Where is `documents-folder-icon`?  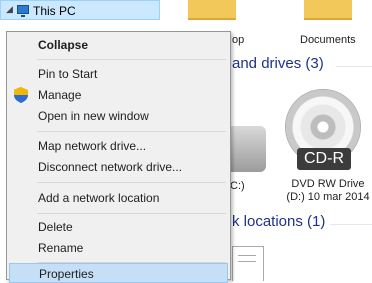
documents-folder-icon is located at coordinates (328, 10).